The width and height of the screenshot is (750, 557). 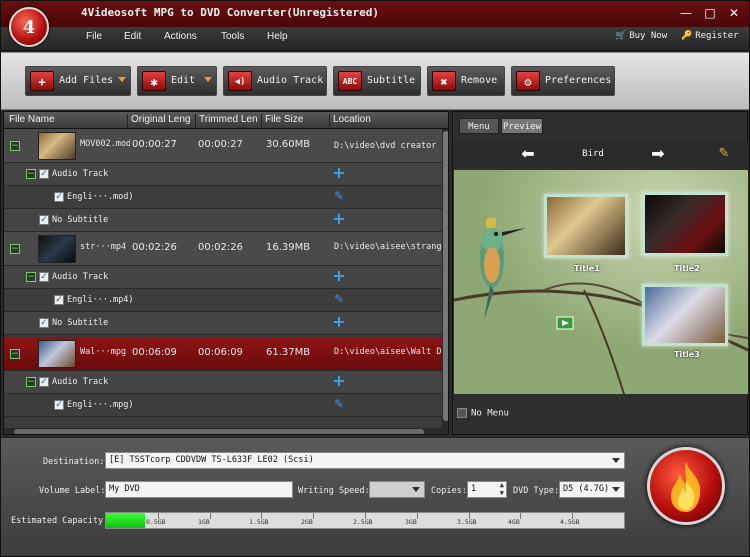 I want to click on close-button: ✕, so click(x=734, y=13).